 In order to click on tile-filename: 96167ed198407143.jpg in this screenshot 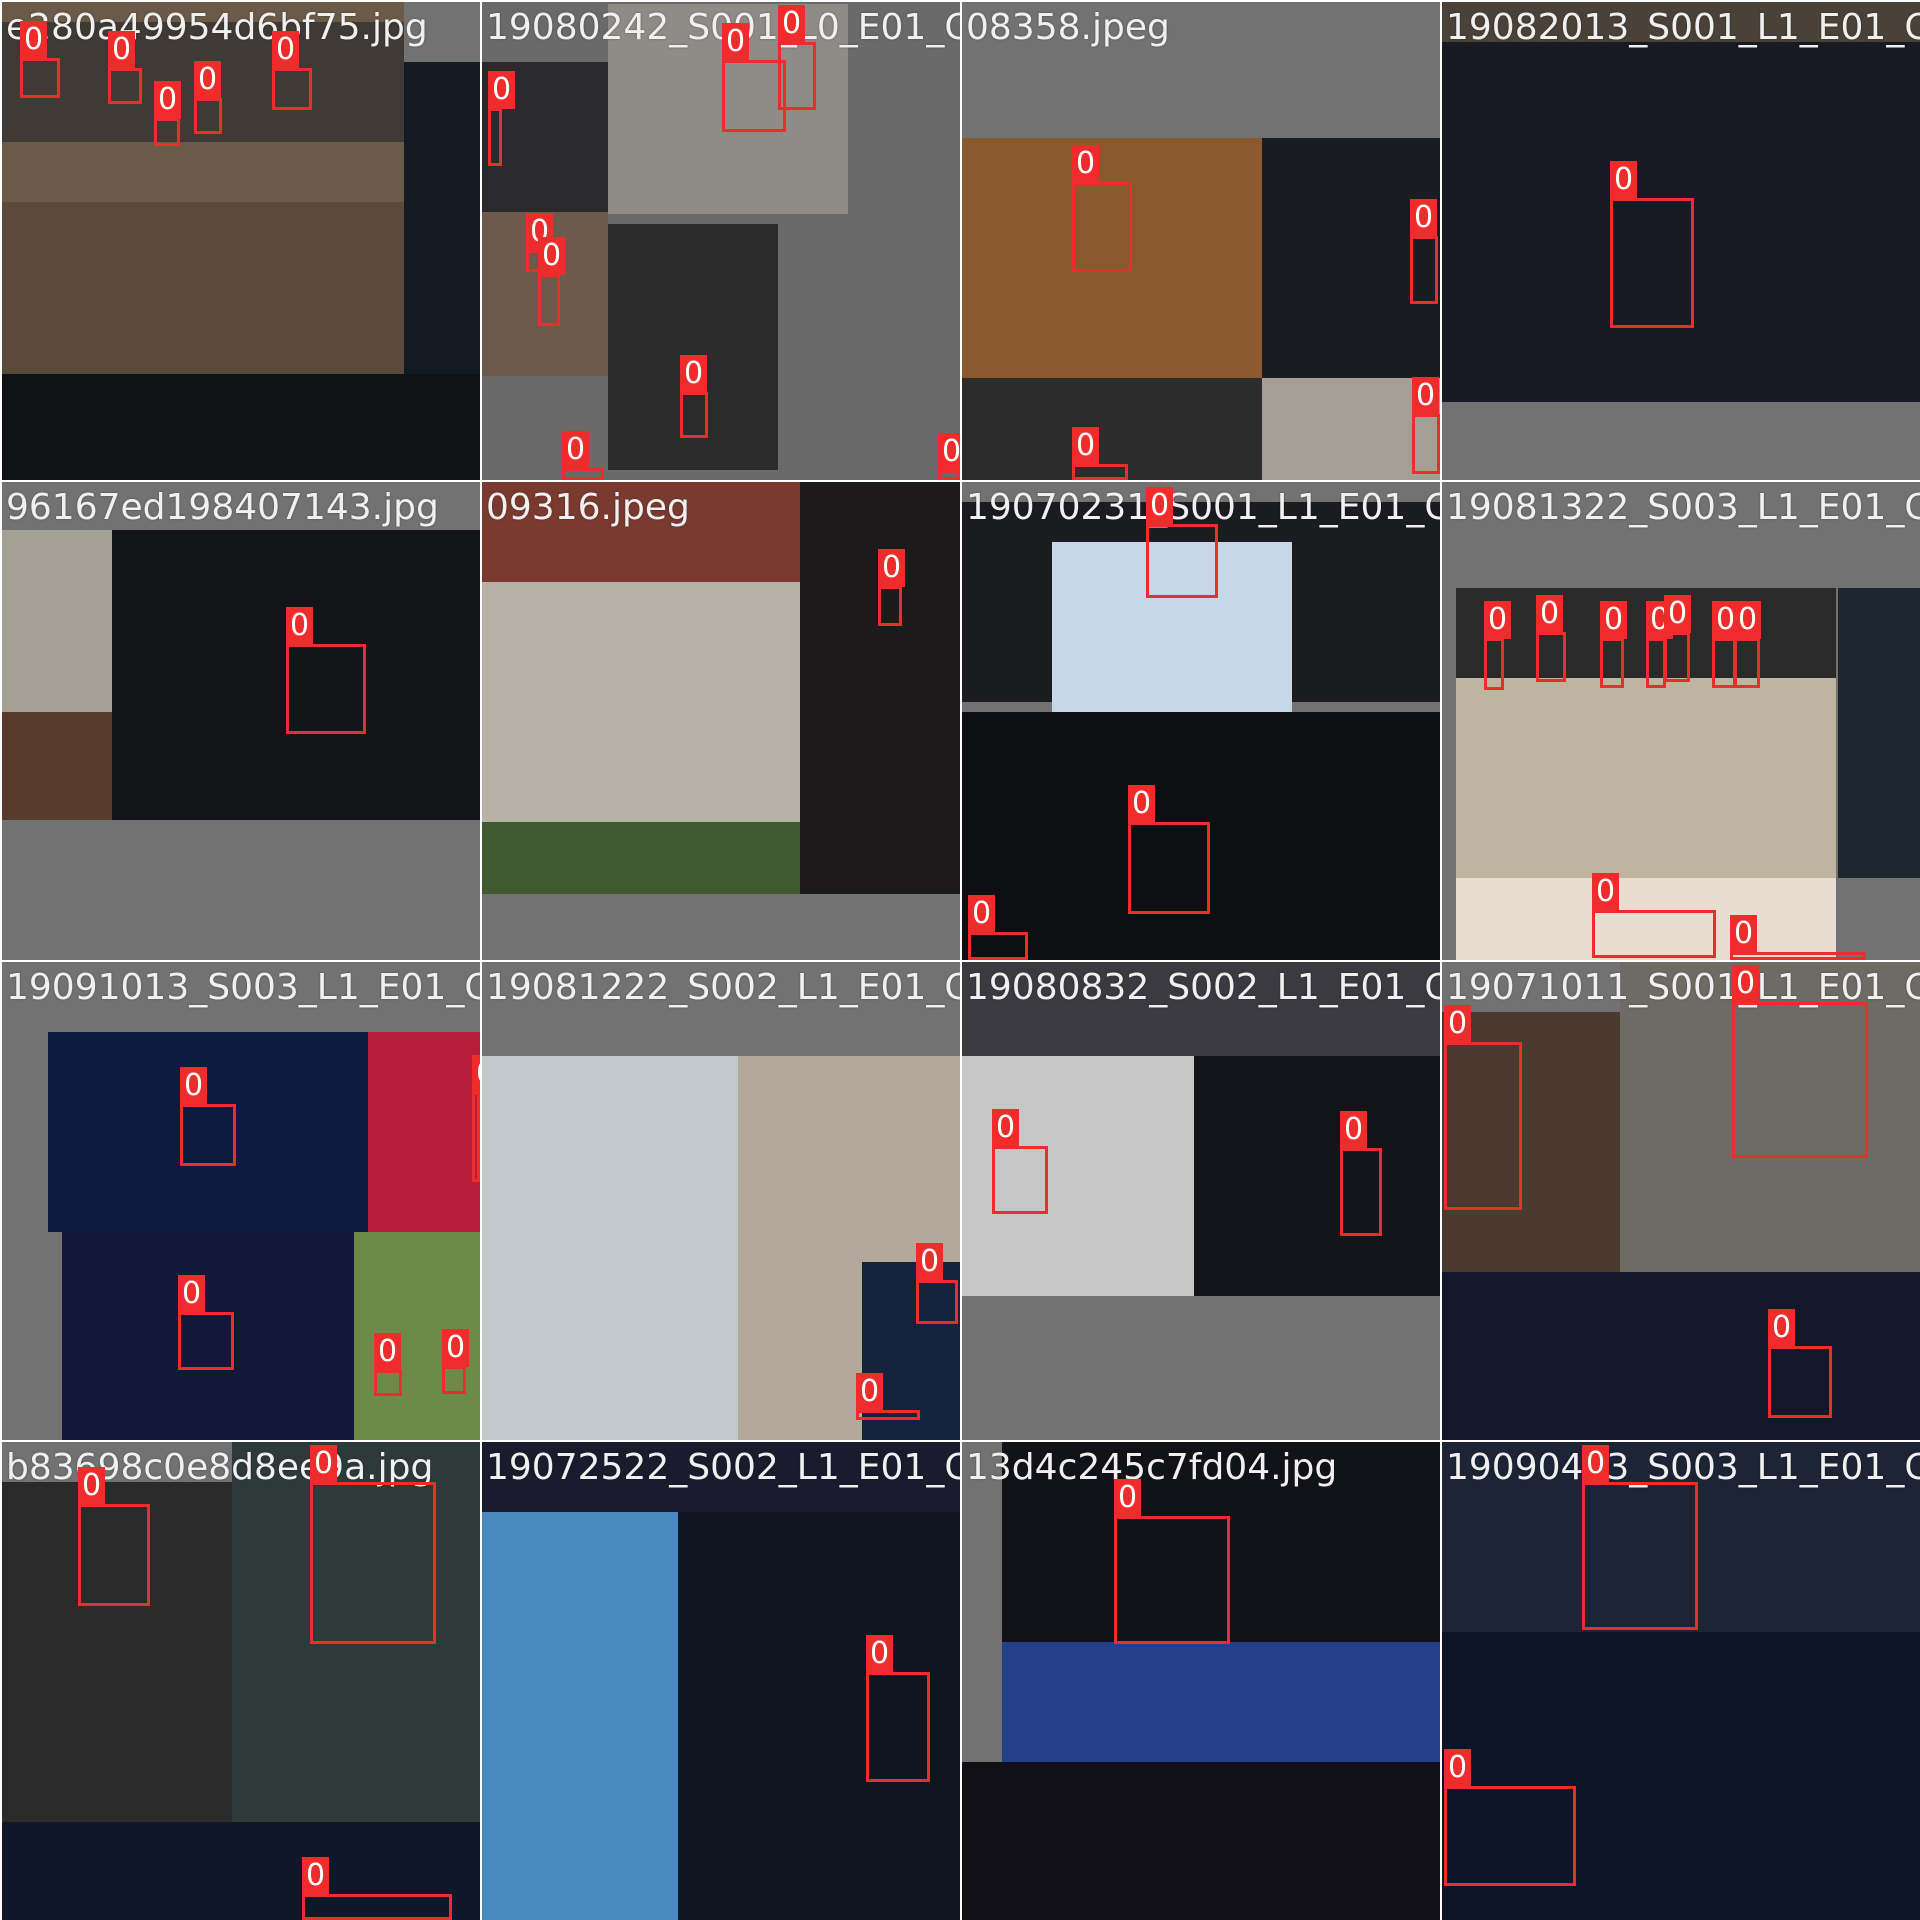, I will do `click(222, 507)`.